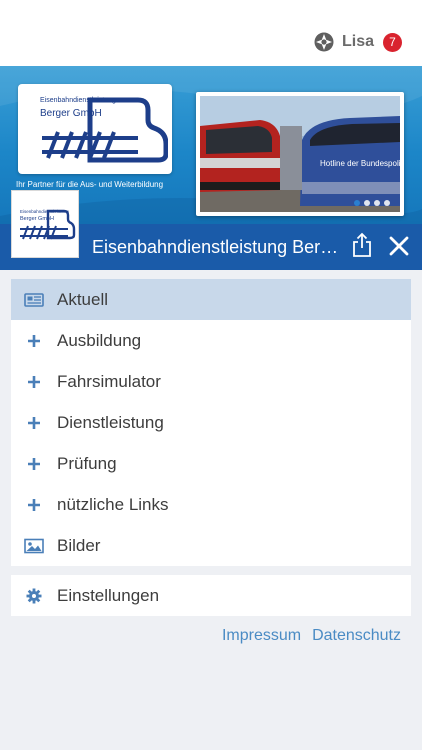 The height and width of the screenshot is (750, 422). What do you see at coordinates (87, 463) in the screenshot?
I see `menu-item-label: Prüfung` at bounding box center [87, 463].